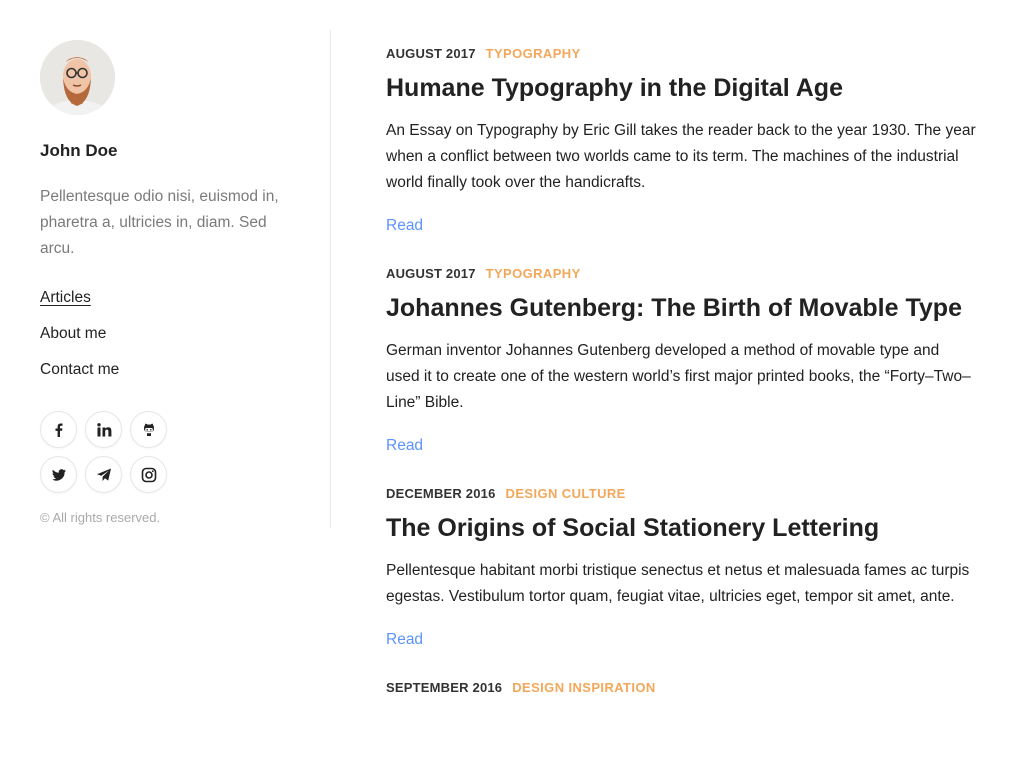 This screenshot has width=1024, height=768. I want to click on article-card: SEPTEMBER 2016 DESIGN INSPIRATION, so click(686, 688).